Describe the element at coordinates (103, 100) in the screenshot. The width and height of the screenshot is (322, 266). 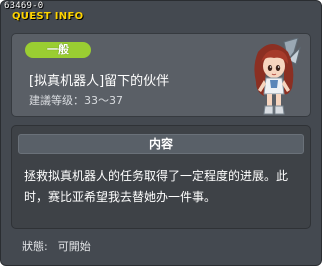
I see `level-range: 33～37` at that location.